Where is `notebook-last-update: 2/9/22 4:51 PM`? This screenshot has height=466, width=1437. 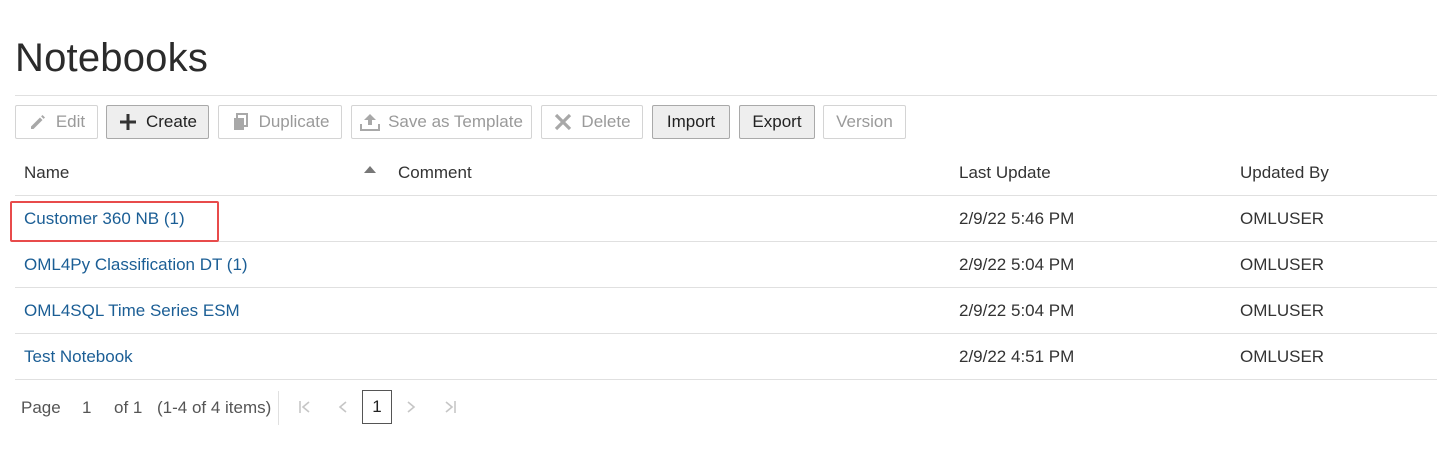
notebook-last-update: 2/9/22 4:51 PM is located at coordinates (1017, 356).